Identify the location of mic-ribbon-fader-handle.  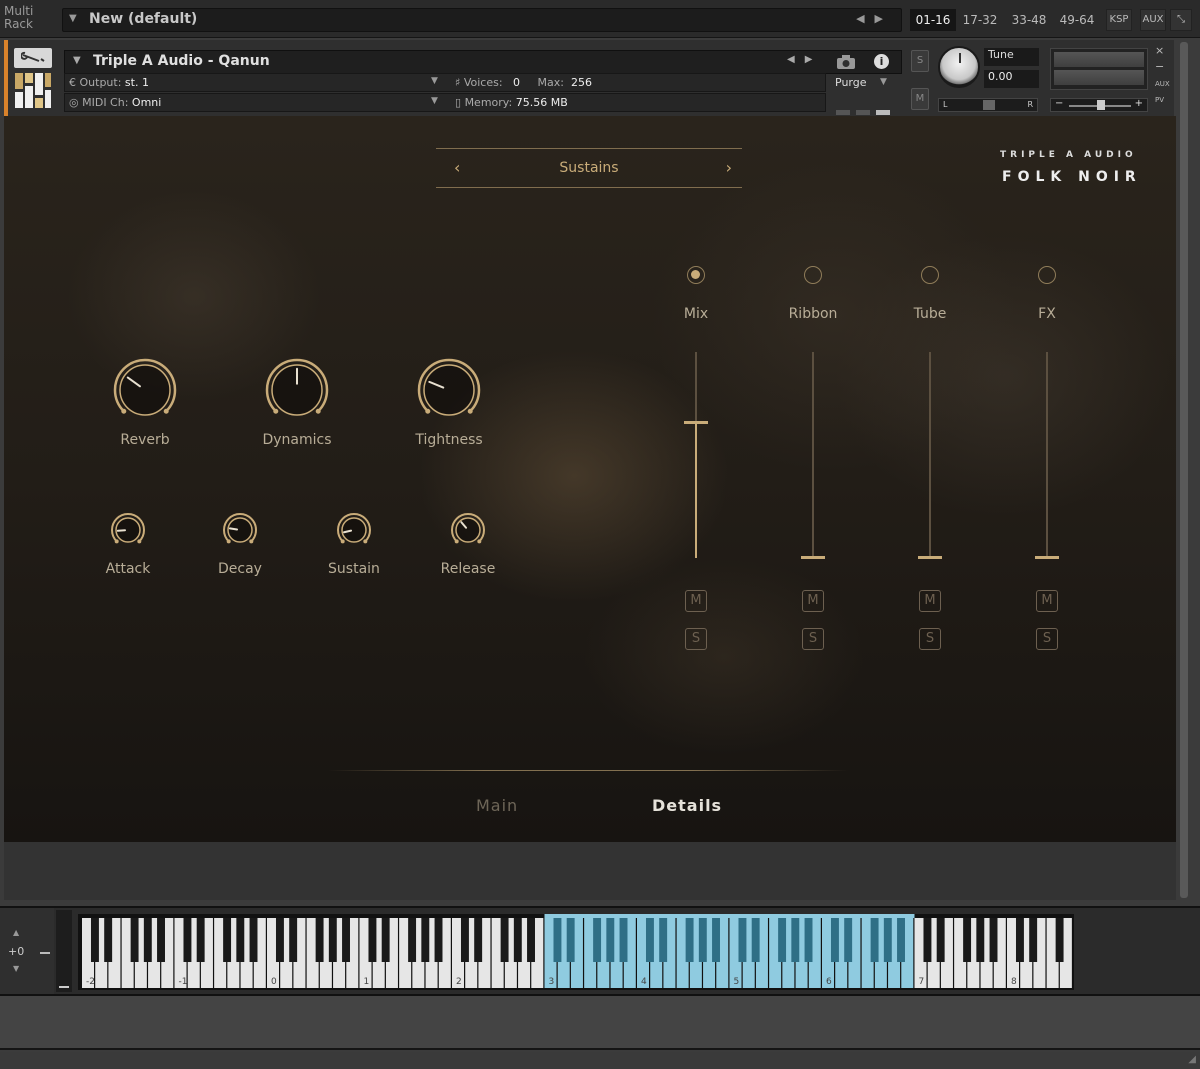
(813, 557).